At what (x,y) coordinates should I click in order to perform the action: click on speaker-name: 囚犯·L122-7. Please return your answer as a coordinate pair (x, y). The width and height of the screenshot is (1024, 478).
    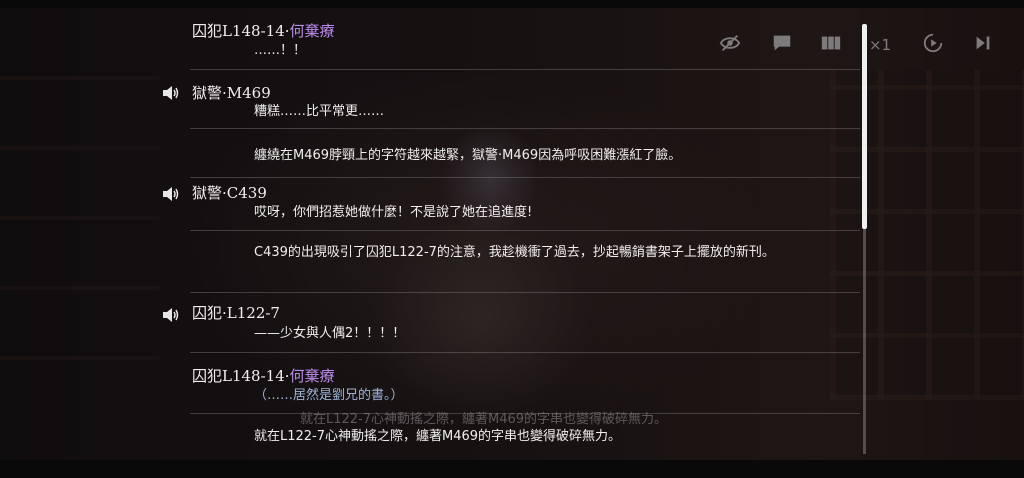
    Looking at the image, I should click on (236, 313).